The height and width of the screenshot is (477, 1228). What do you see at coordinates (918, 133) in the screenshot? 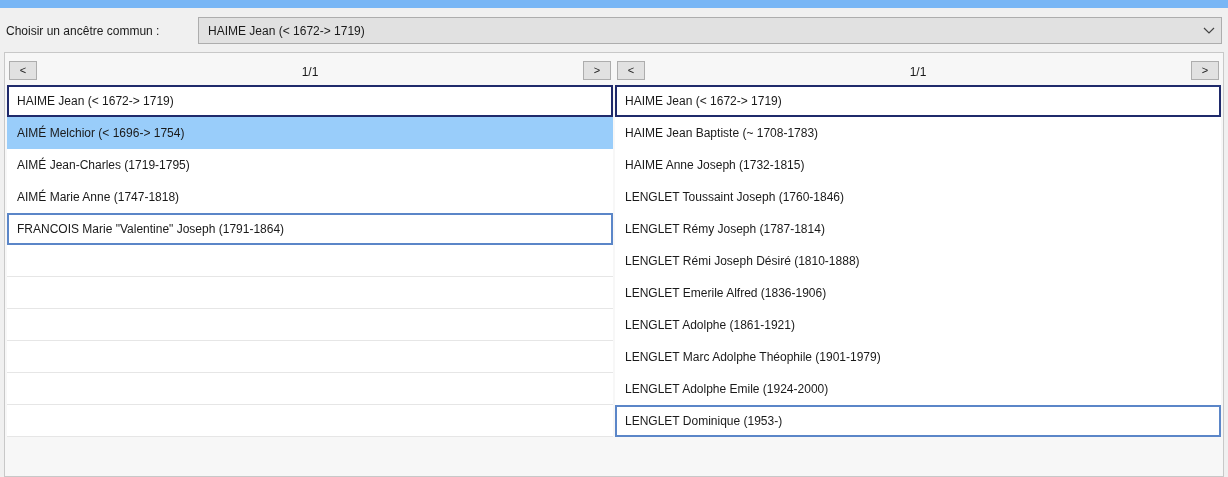
I see `person-row: HAIME Jean Baptiste (~ 1708-1783)` at bounding box center [918, 133].